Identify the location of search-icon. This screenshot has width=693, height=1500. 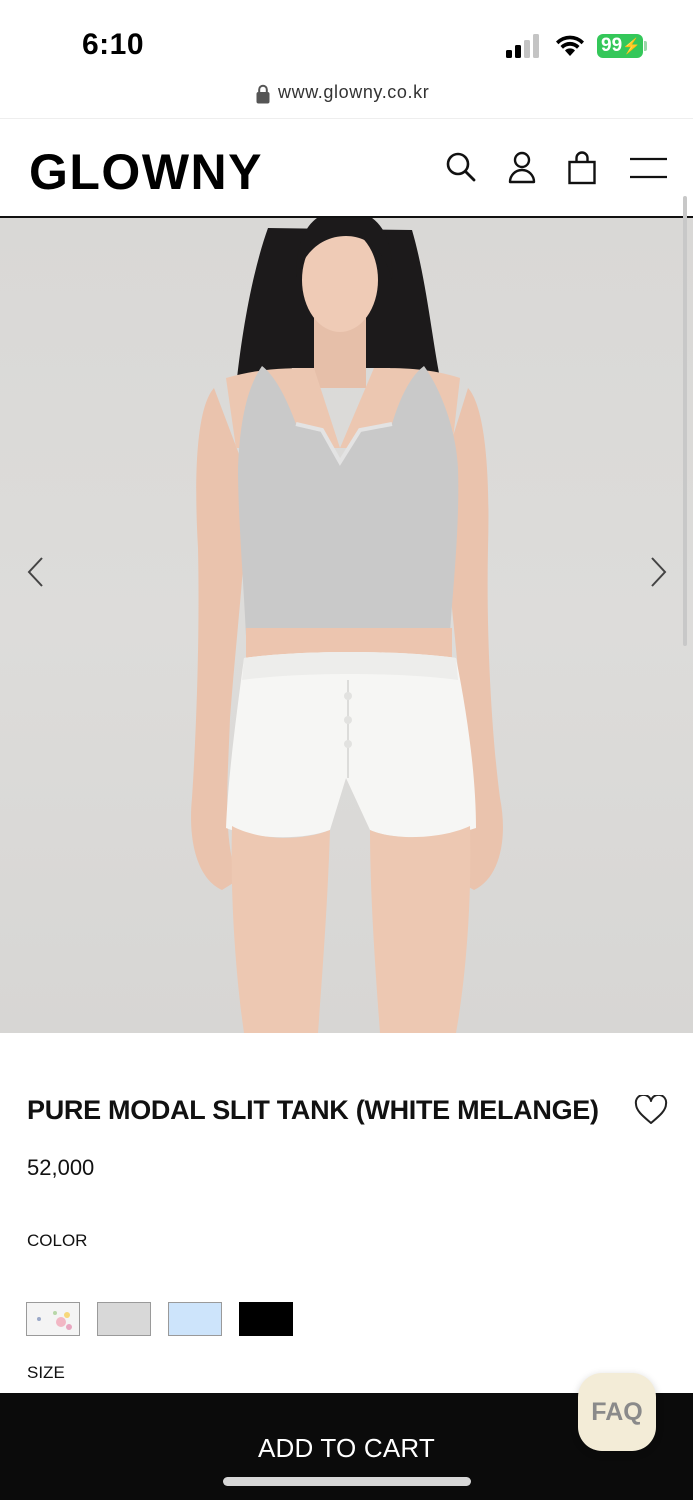
(461, 167).